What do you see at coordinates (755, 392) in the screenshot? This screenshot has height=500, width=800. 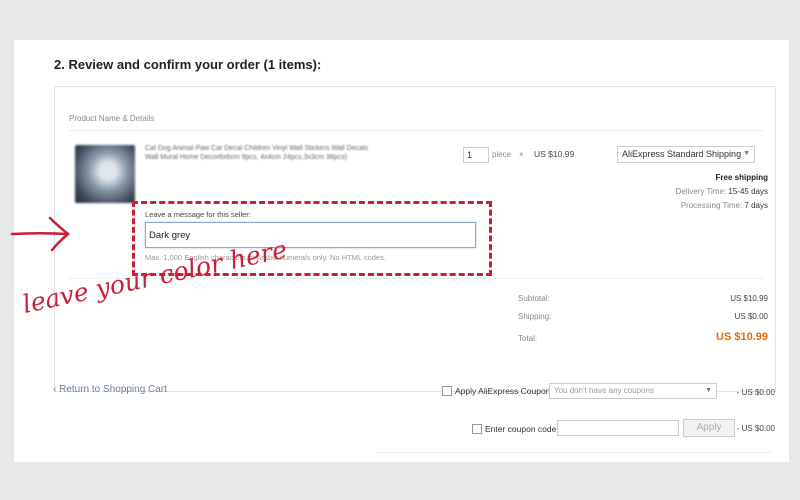 I see `coupon-amount: - US $0.00` at bounding box center [755, 392].